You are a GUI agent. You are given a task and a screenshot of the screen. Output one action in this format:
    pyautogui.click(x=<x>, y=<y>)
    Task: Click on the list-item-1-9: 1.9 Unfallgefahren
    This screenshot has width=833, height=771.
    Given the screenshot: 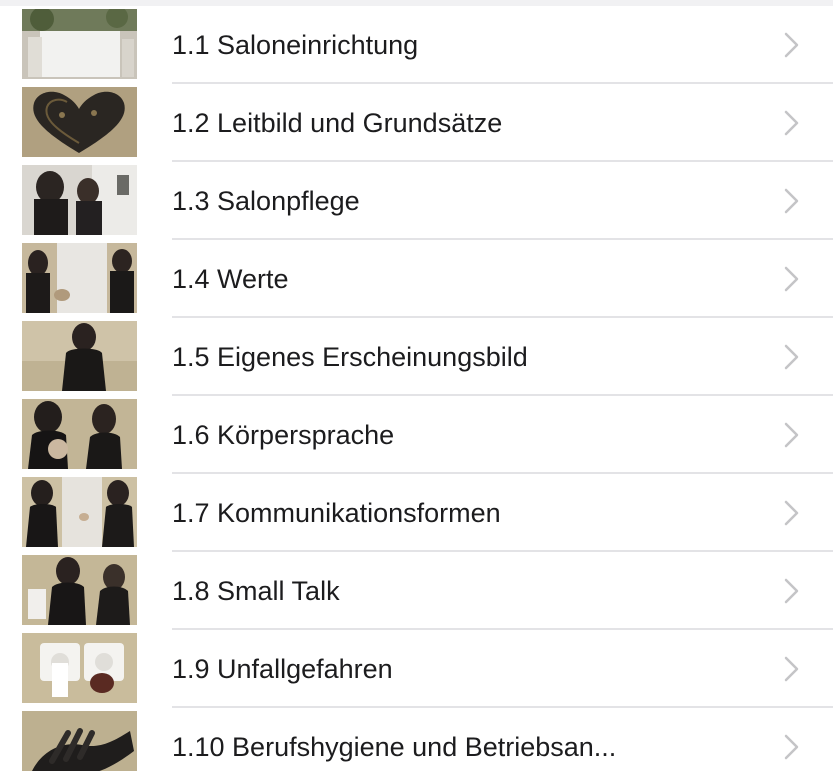 What is the action you would take?
    pyautogui.click(x=416, y=669)
    